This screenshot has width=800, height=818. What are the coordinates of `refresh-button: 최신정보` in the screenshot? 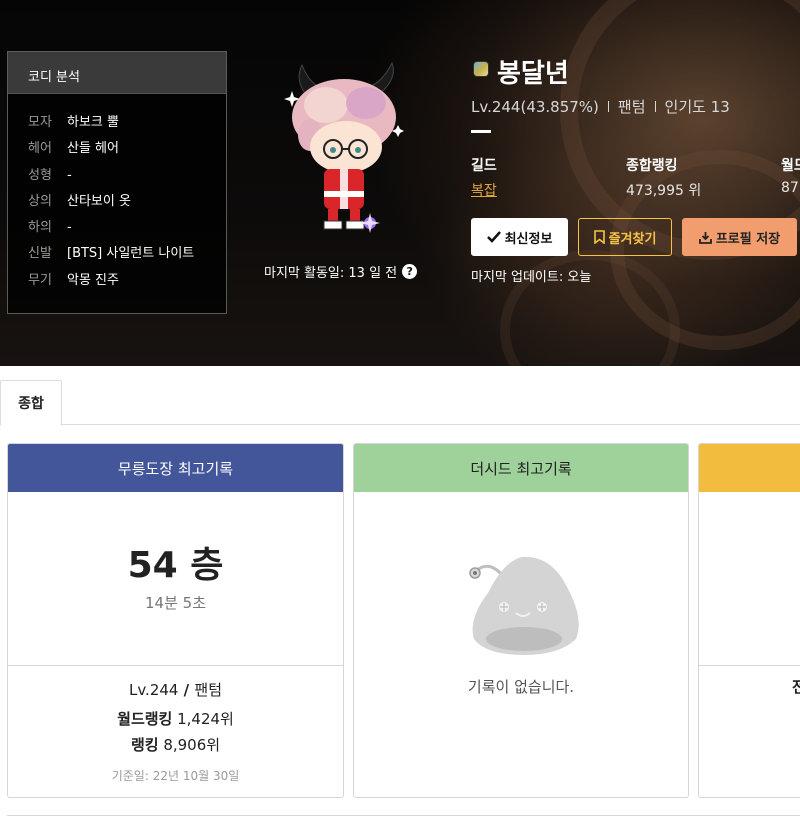 It's located at (519, 237).